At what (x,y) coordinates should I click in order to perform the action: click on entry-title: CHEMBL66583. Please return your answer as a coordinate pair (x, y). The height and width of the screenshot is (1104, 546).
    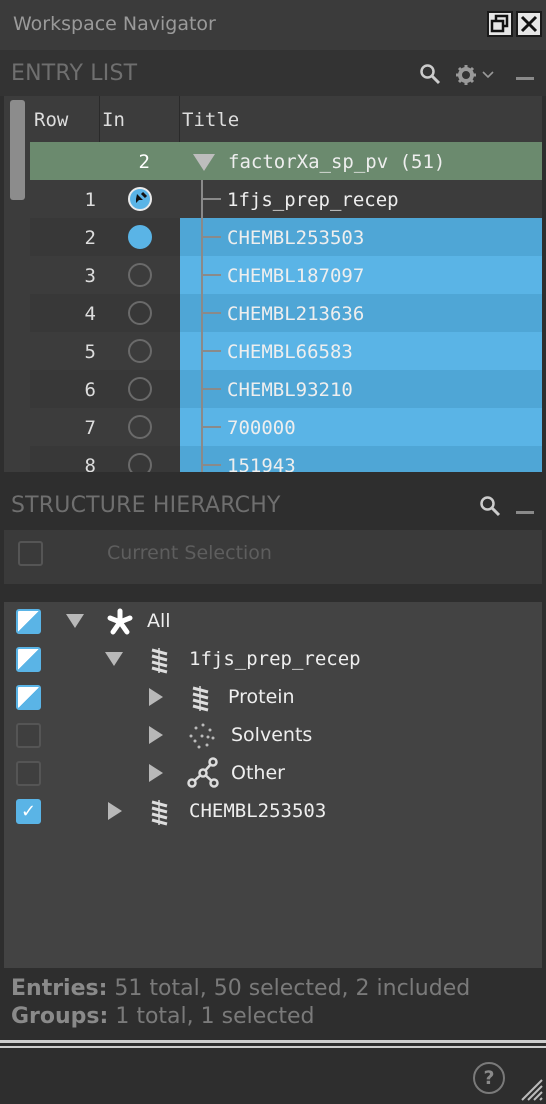
    Looking at the image, I should click on (290, 352).